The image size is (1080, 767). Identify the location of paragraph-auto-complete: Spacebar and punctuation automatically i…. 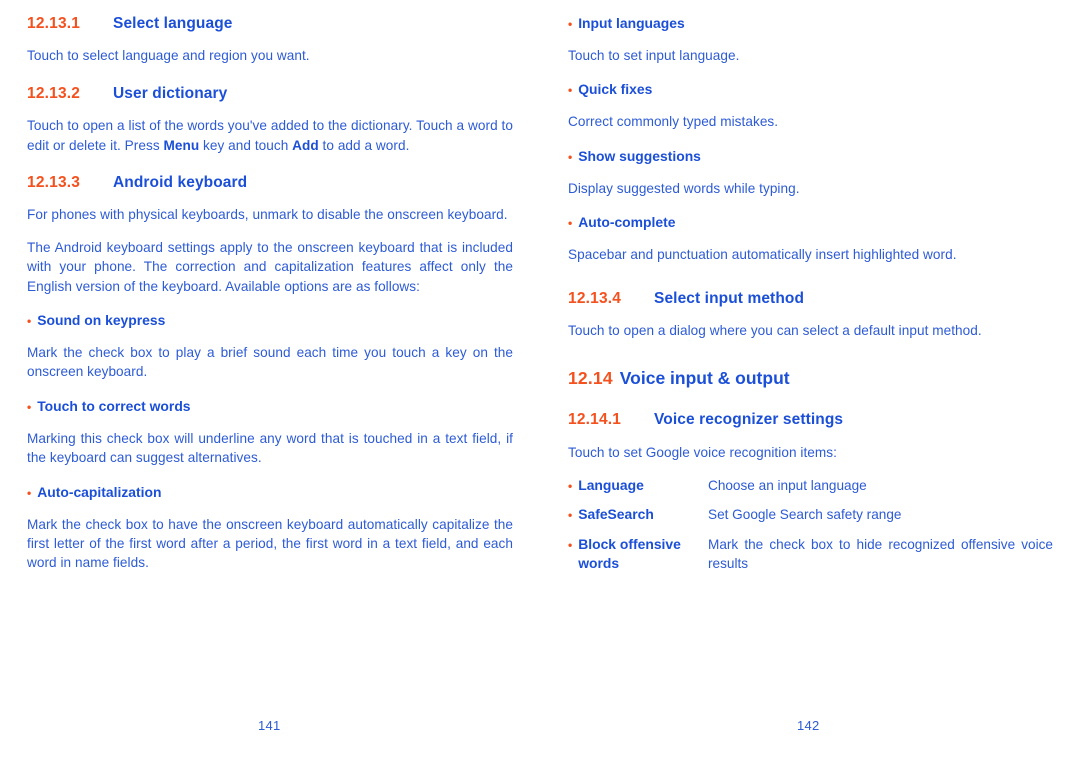
(762, 255).